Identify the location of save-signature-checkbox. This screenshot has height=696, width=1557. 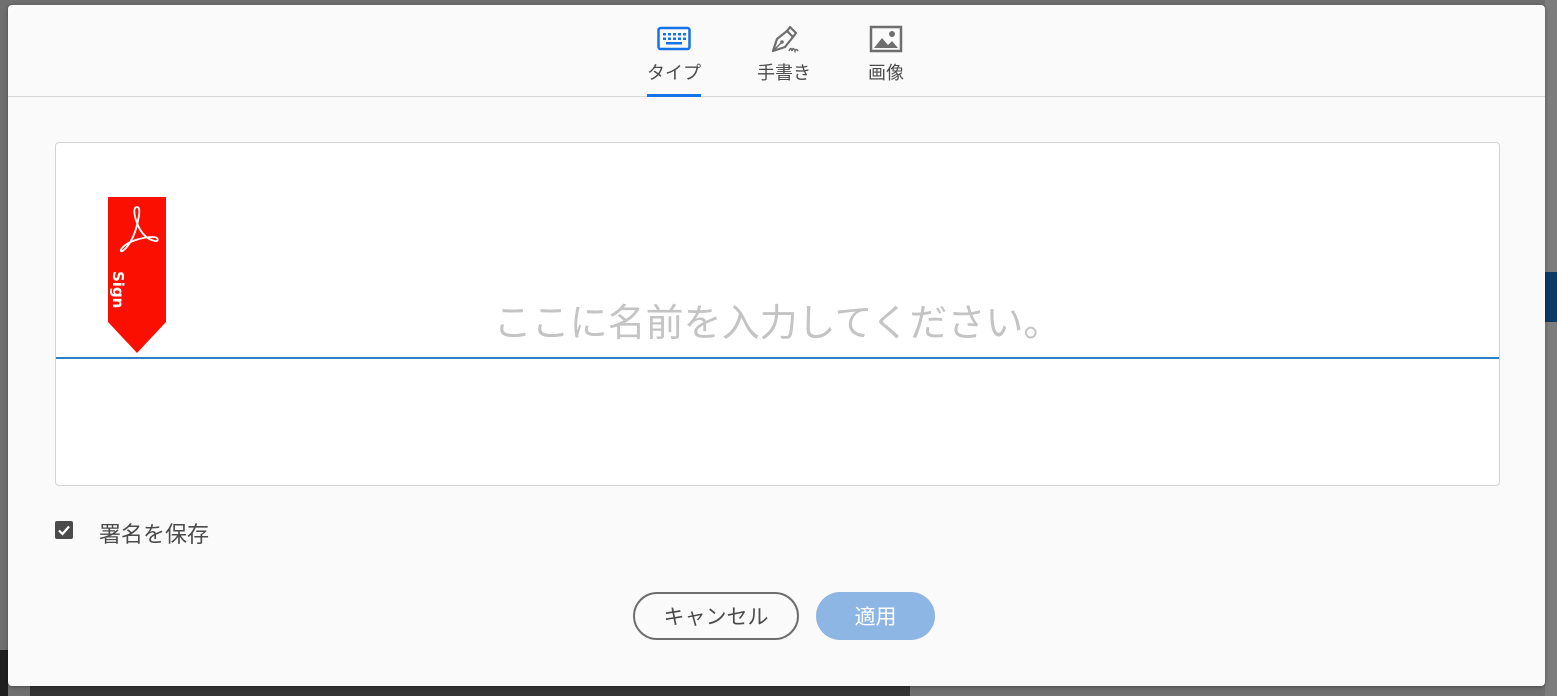
(64, 530).